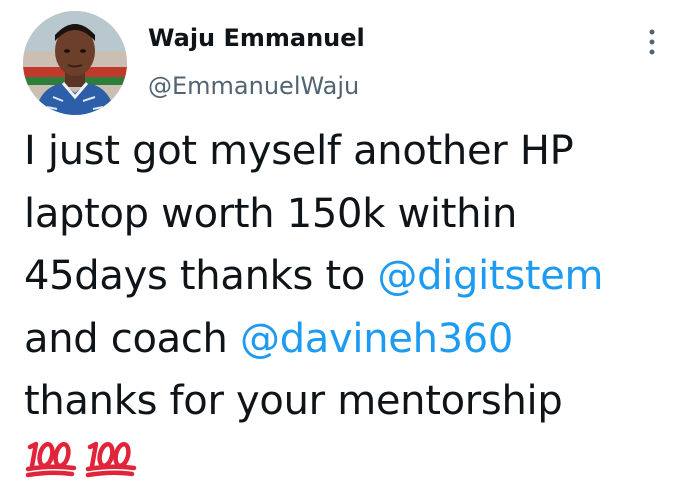 This screenshot has width=690, height=498. What do you see at coordinates (132, 338) in the screenshot?
I see `tweet-line-text: and coach` at bounding box center [132, 338].